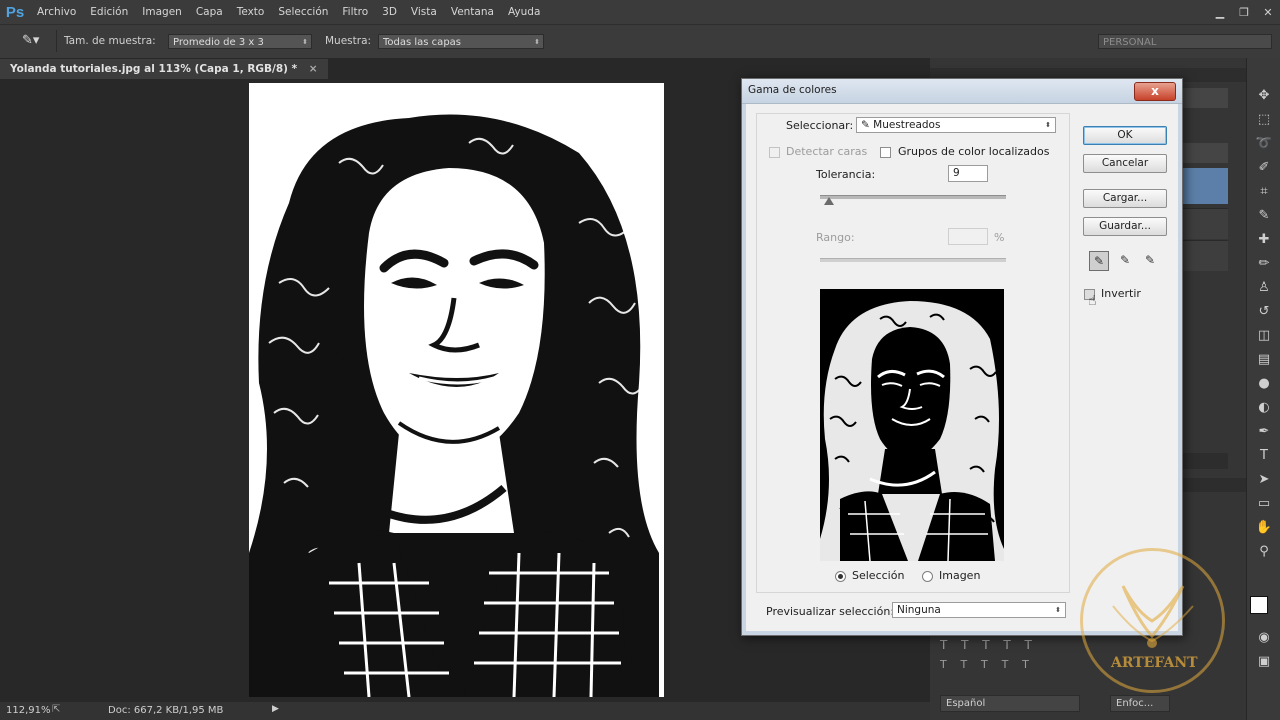 This screenshot has width=1280, height=720. I want to click on menu-3d: 3D, so click(389, 12).